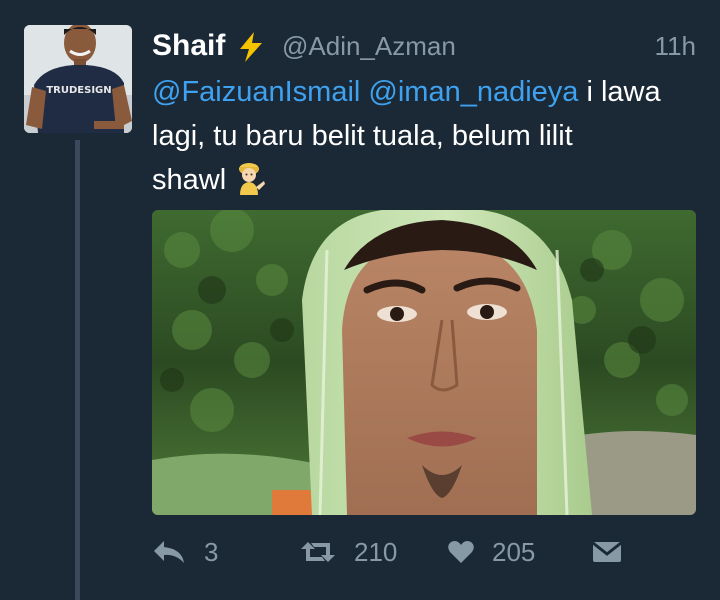 This screenshot has width=720, height=600. What do you see at coordinates (77, 370) in the screenshot?
I see `thread-line` at bounding box center [77, 370].